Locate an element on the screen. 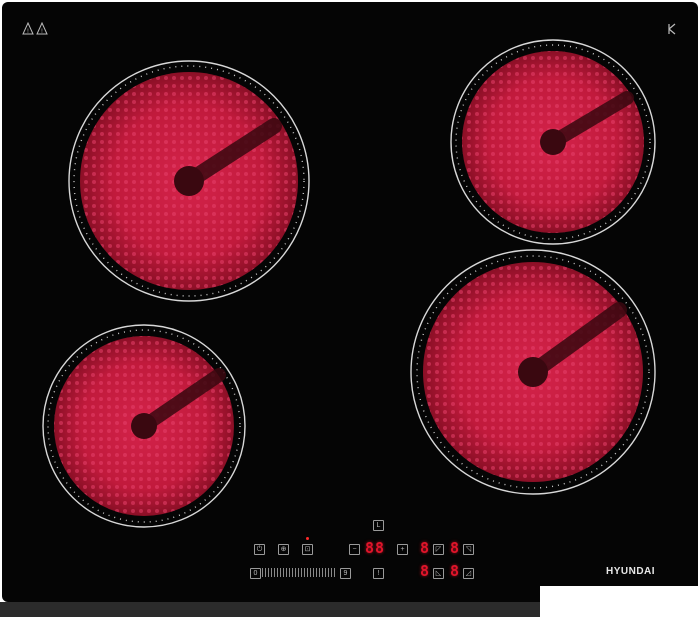 The height and width of the screenshot is (617, 700). power-icon: ⏻ is located at coordinates (259, 549).